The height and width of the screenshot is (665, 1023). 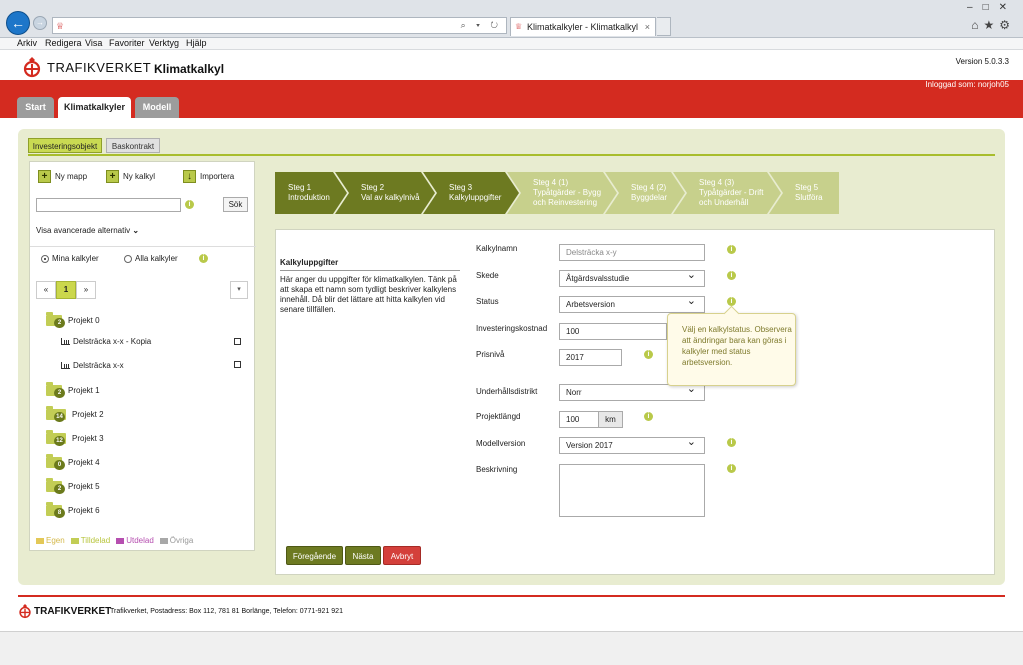 I want to click on new-calc-button: + Ny kalkyl, so click(x=130, y=176).